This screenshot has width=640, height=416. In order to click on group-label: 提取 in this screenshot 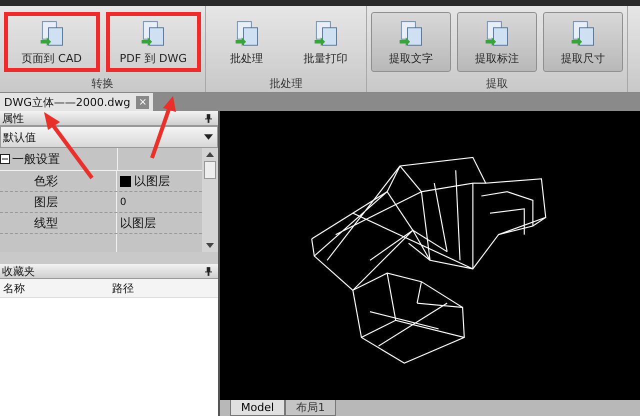, I will do `click(497, 84)`.